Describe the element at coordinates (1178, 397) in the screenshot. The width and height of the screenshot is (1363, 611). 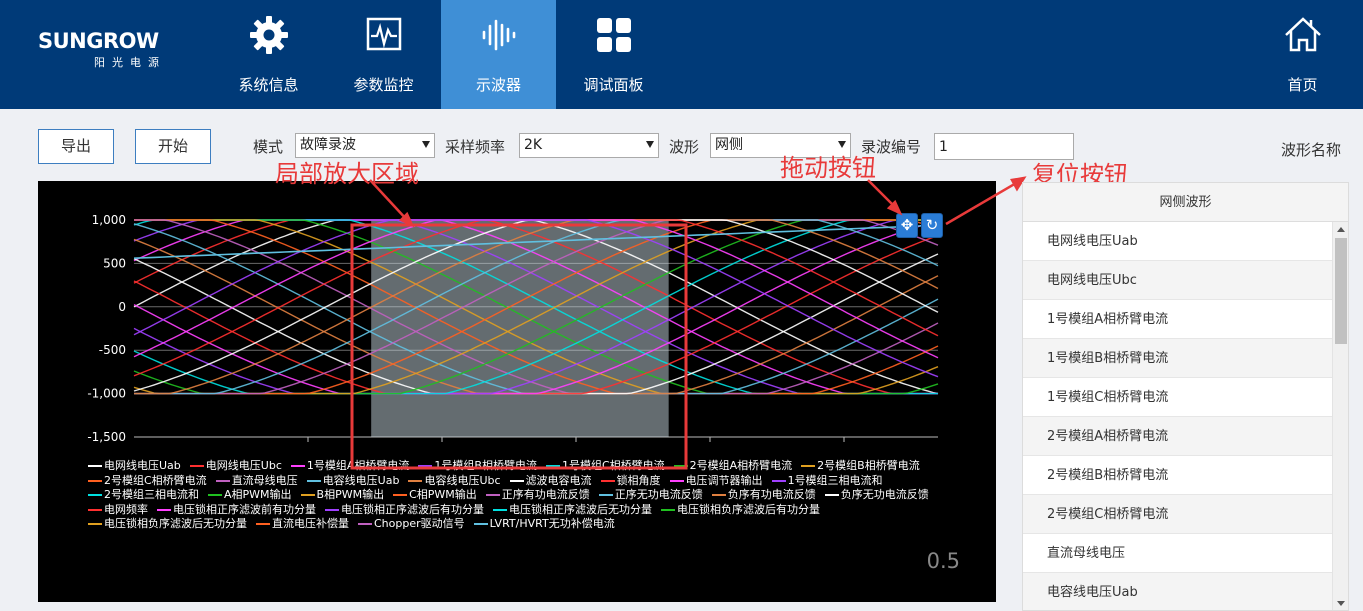
I see `wave-list-item: 1号模组C相桥臂电流` at that location.